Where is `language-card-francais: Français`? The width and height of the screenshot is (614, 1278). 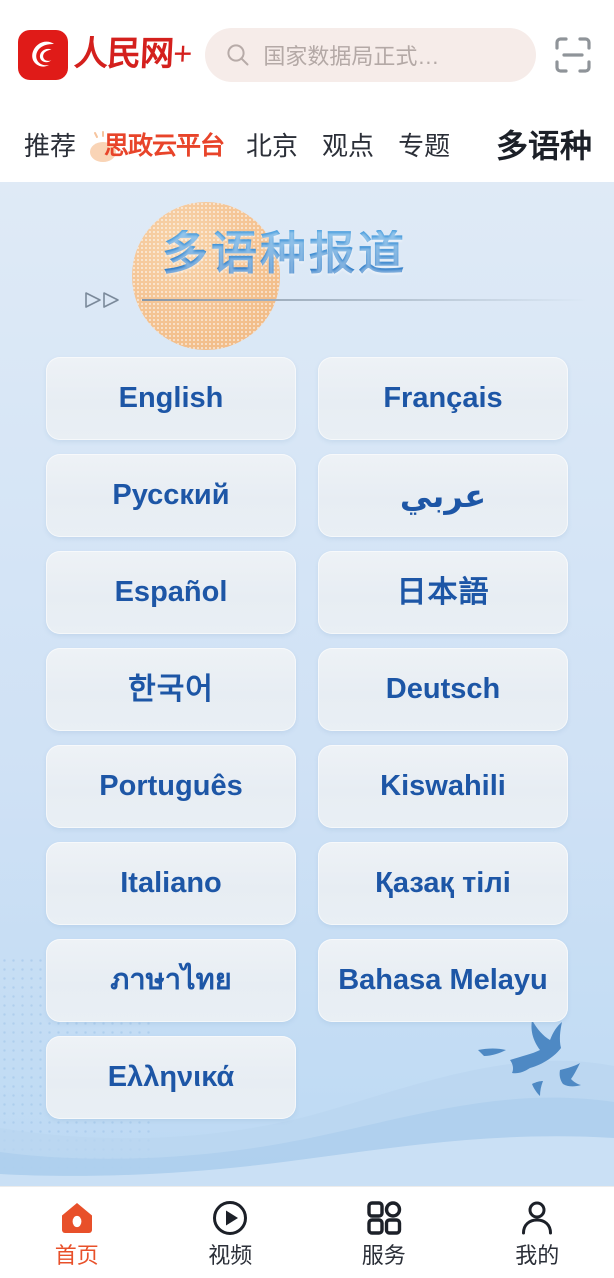 language-card-francais: Français is located at coordinates (443, 398).